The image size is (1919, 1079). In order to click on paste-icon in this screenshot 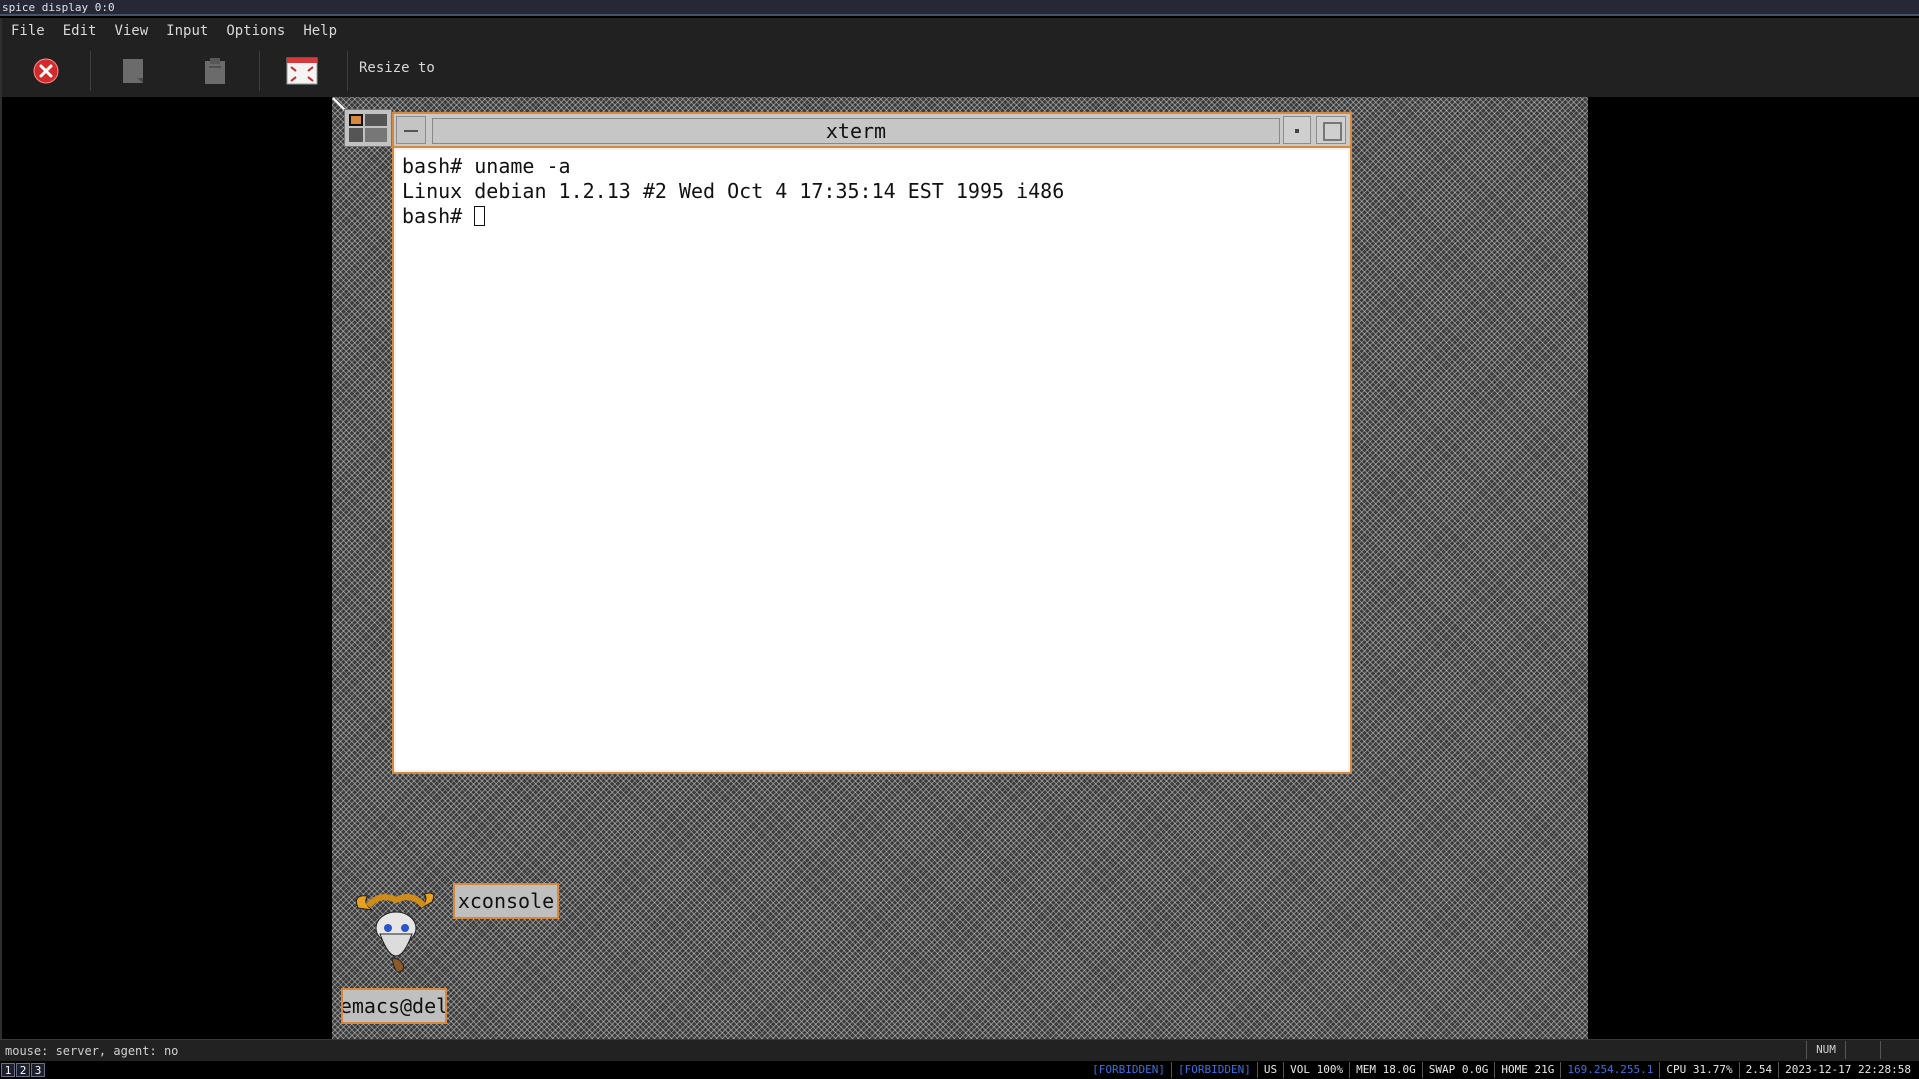, I will do `click(215, 71)`.